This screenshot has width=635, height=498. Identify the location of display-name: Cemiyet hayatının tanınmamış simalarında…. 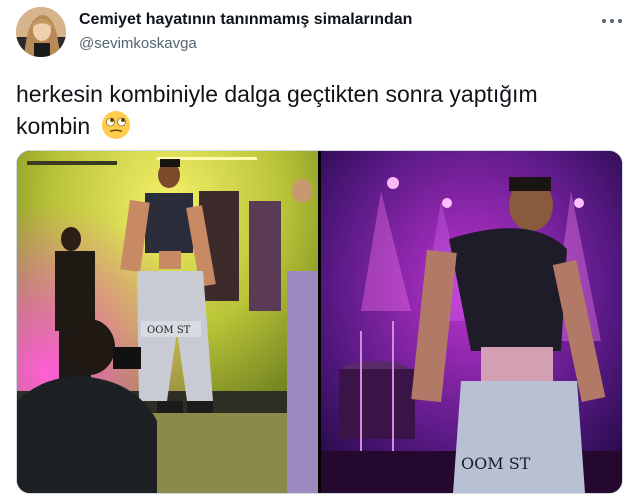
(245, 20).